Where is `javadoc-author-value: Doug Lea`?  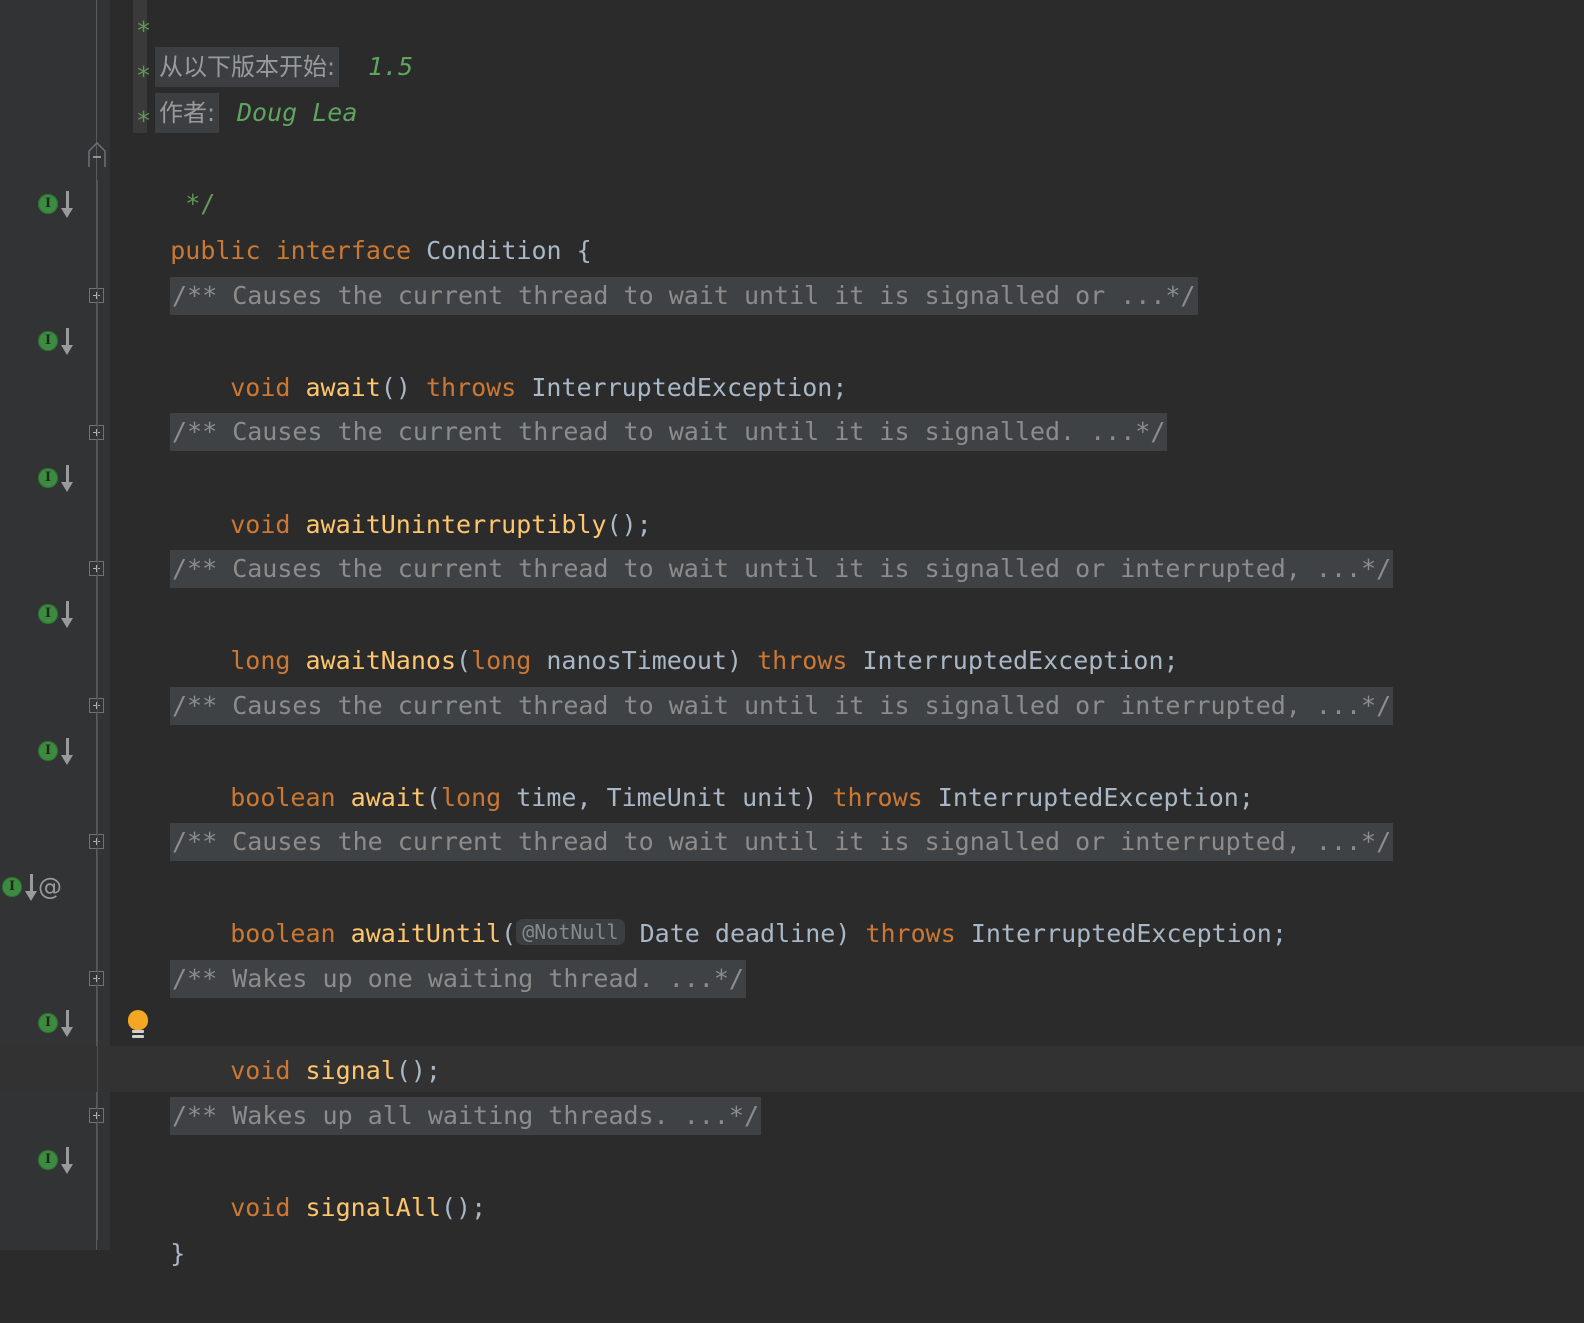 javadoc-author-value: Doug Lea is located at coordinates (297, 112).